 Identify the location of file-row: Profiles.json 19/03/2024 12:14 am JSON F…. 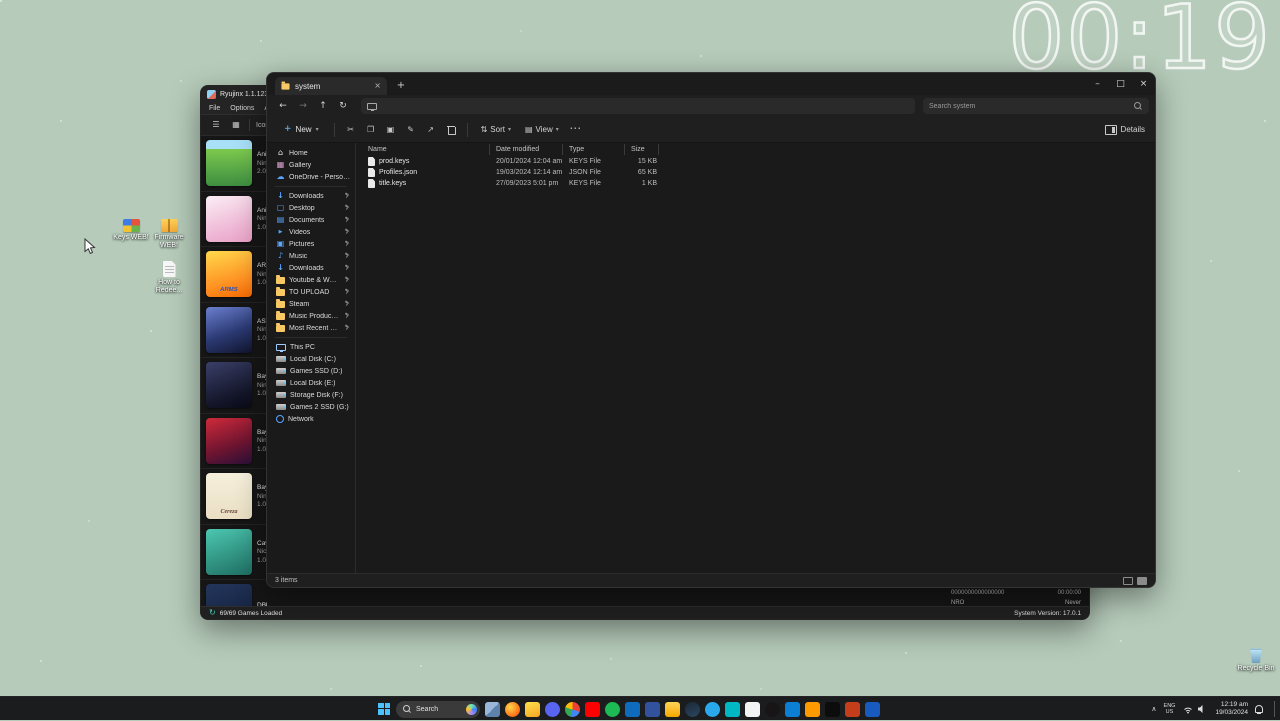
(755, 172).